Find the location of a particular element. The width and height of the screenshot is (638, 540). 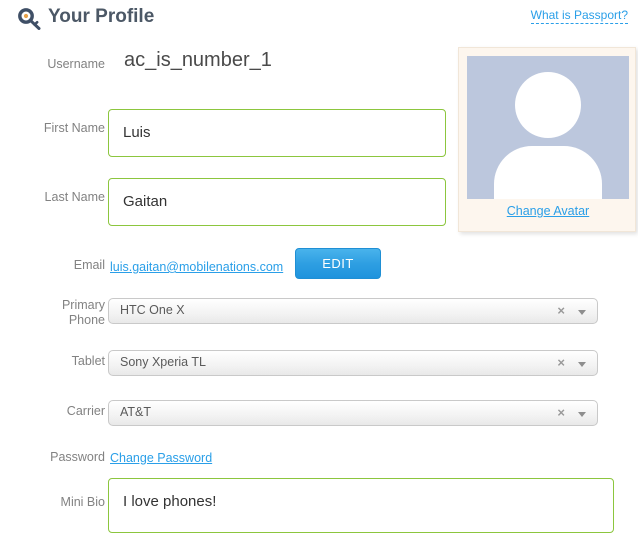

primary-phone-value: HTC One X is located at coordinates (152, 310).